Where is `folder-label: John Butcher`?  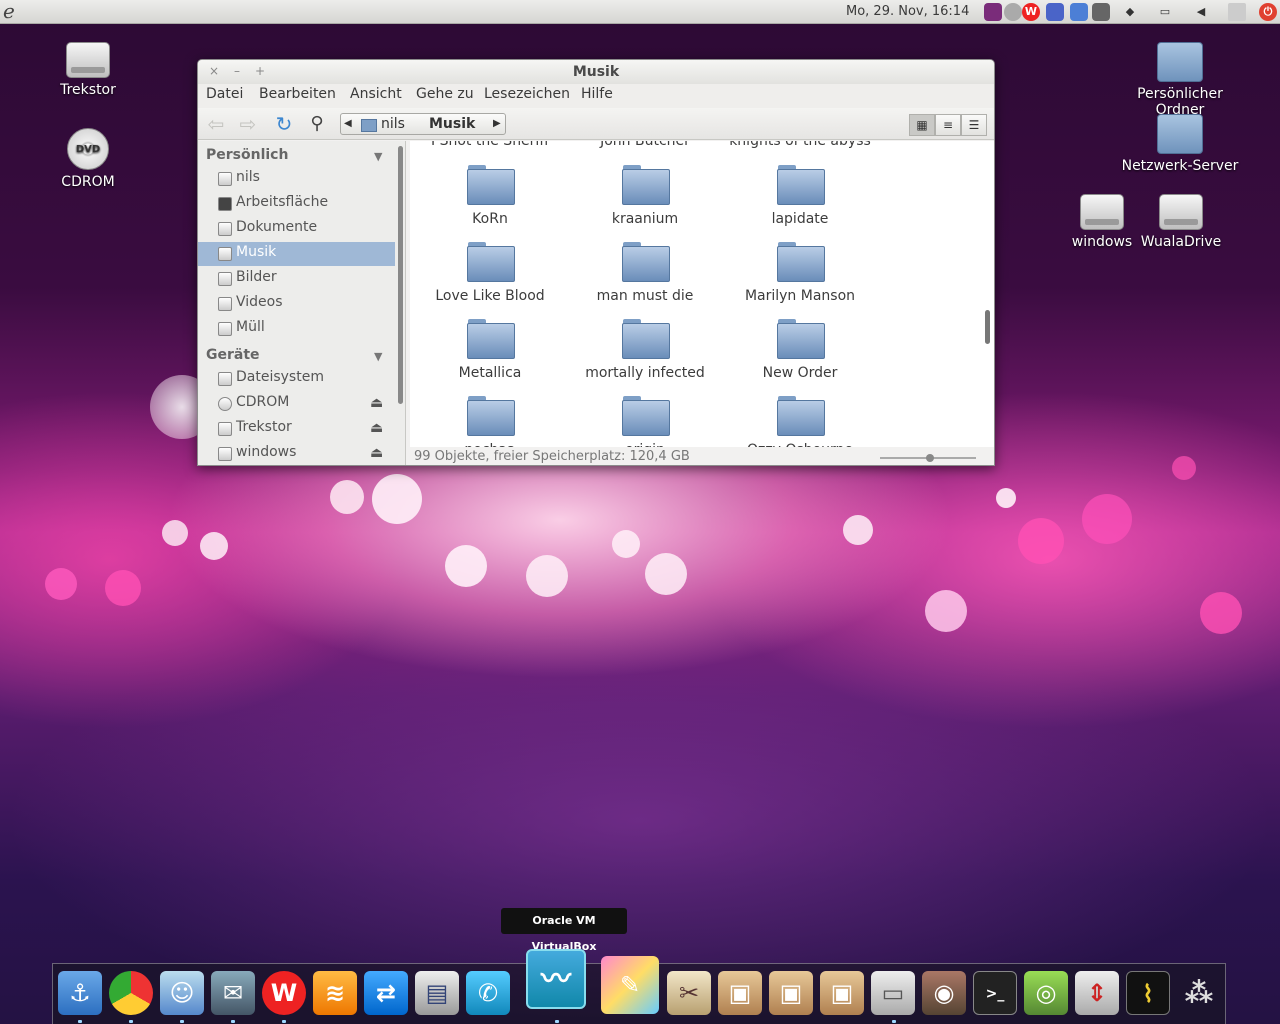
folder-label: John Butcher is located at coordinates (645, 145).